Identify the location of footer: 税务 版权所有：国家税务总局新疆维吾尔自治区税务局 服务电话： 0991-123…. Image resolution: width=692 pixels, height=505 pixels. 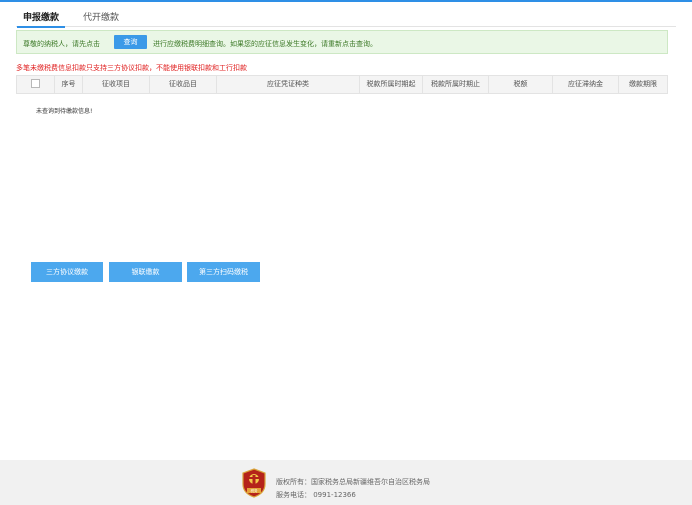
(346, 482).